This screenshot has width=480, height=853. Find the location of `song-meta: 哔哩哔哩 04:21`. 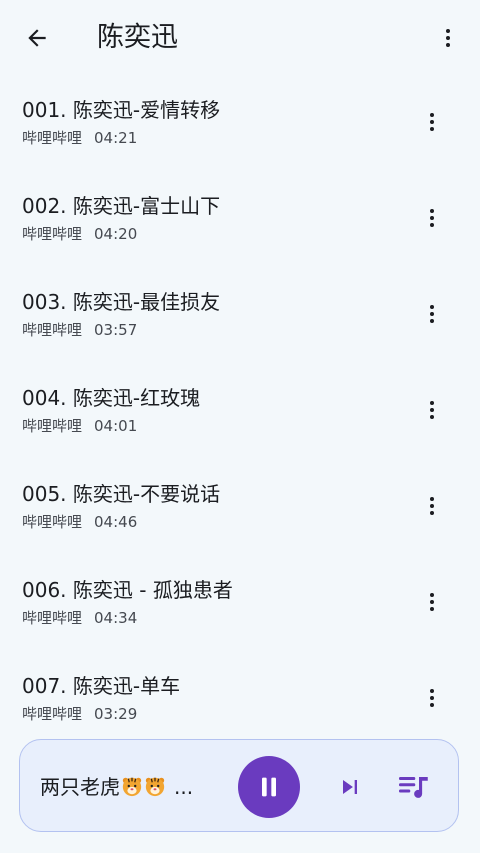

song-meta: 哔哩哔哩 04:21 is located at coordinates (79, 138).